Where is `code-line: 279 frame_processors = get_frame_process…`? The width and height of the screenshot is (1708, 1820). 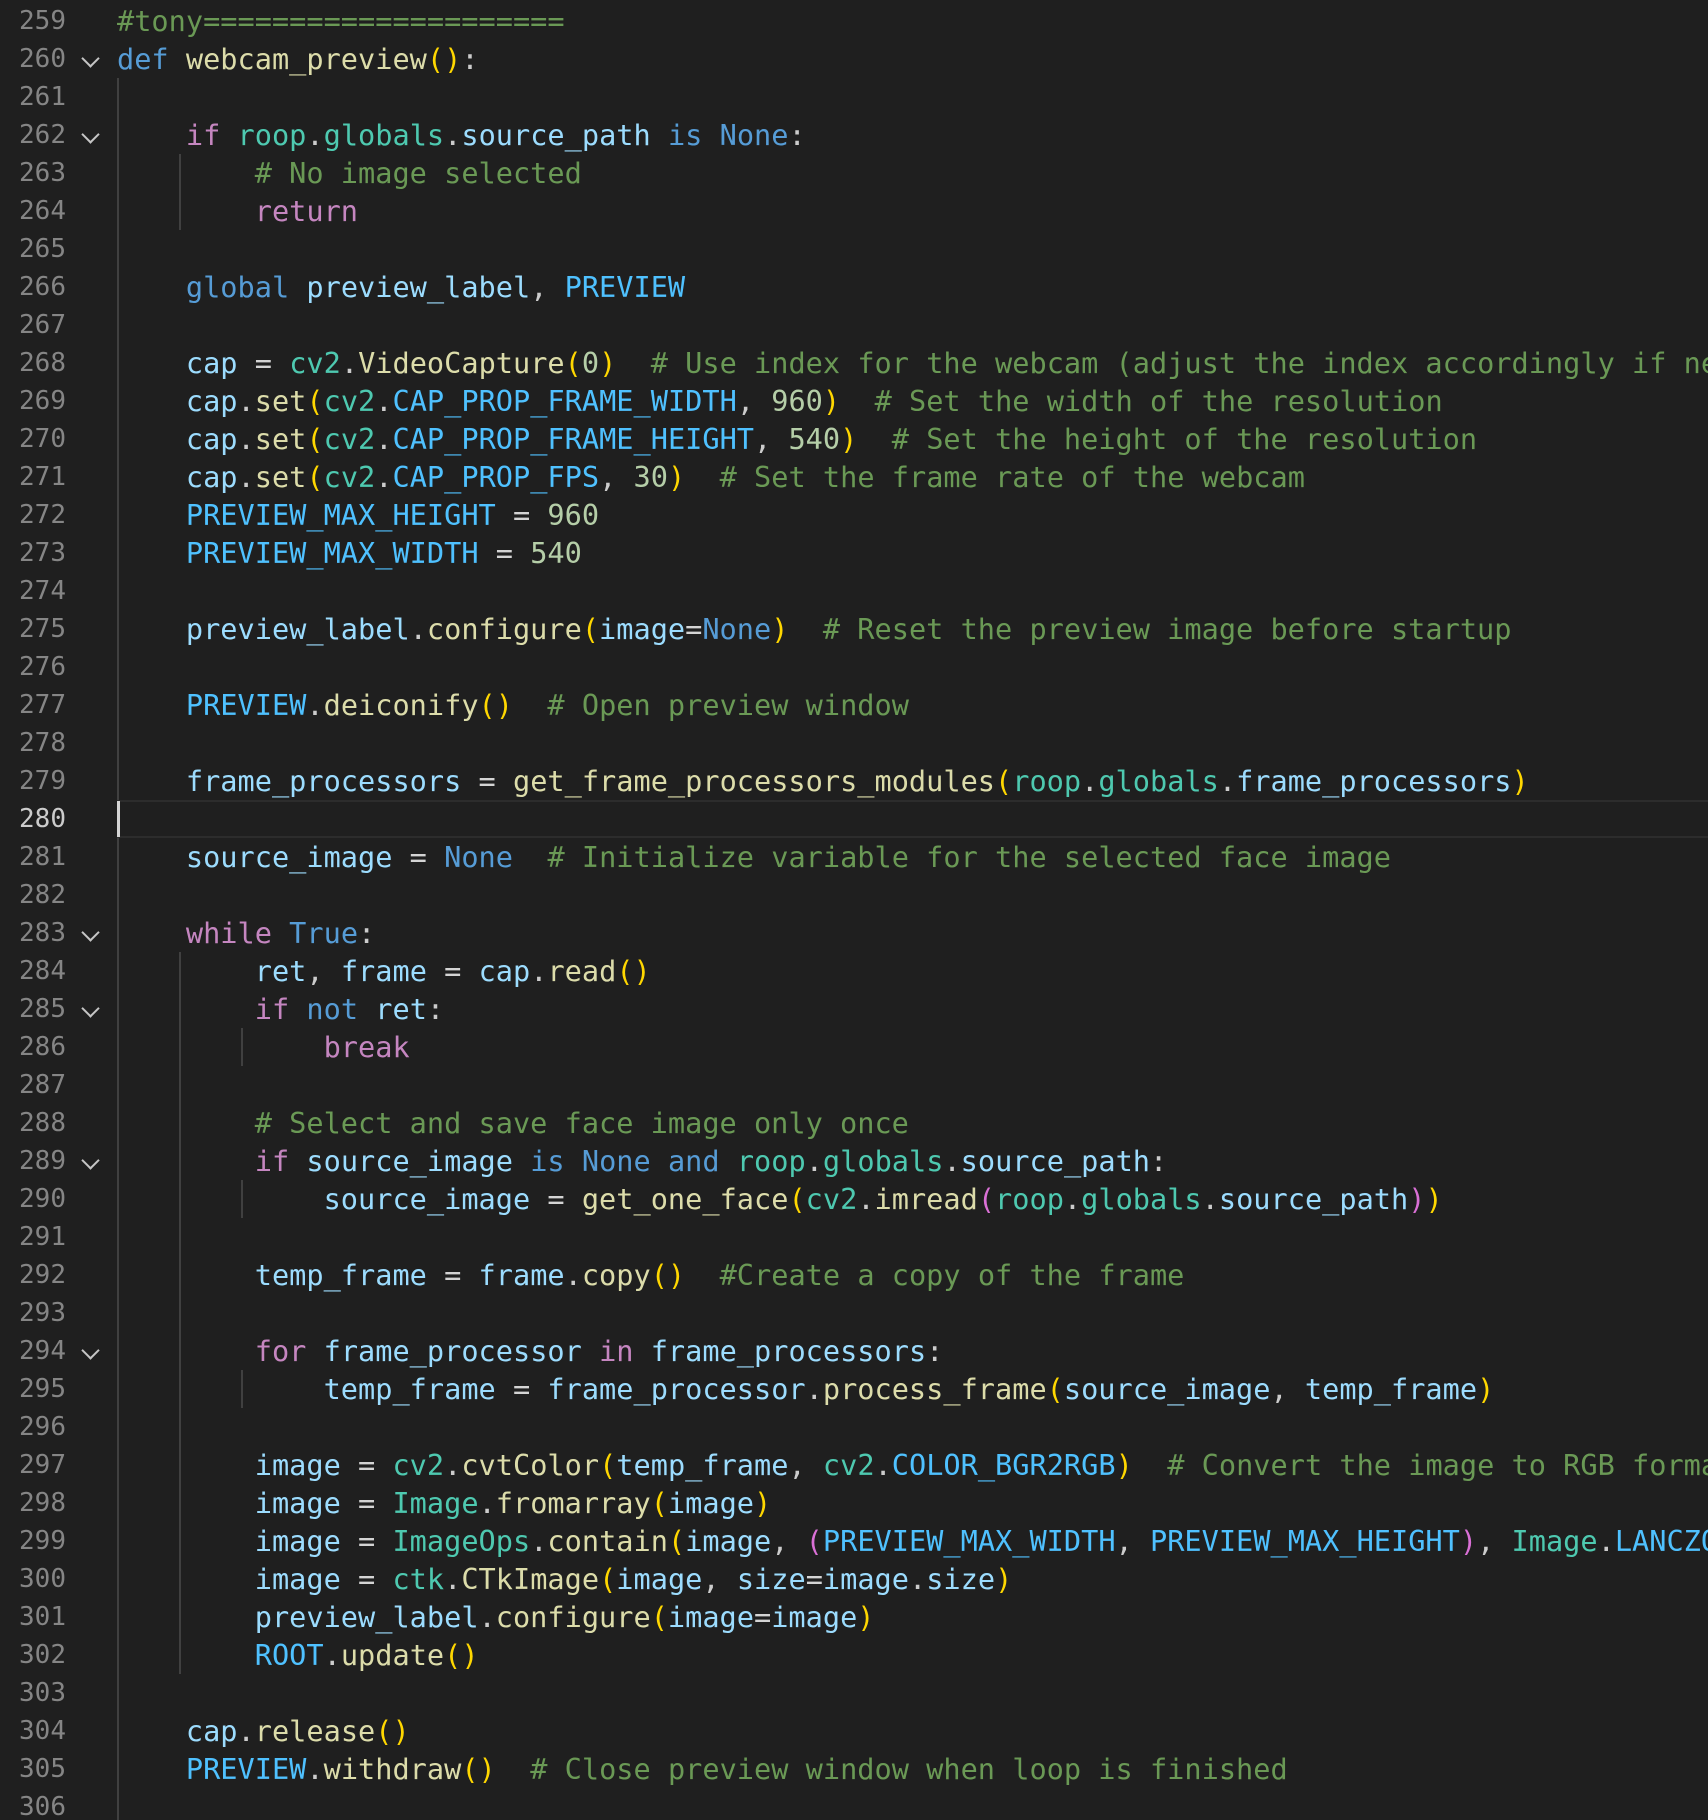
code-line: 279 frame_processors = get_frame_process… is located at coordinates (854, 781).